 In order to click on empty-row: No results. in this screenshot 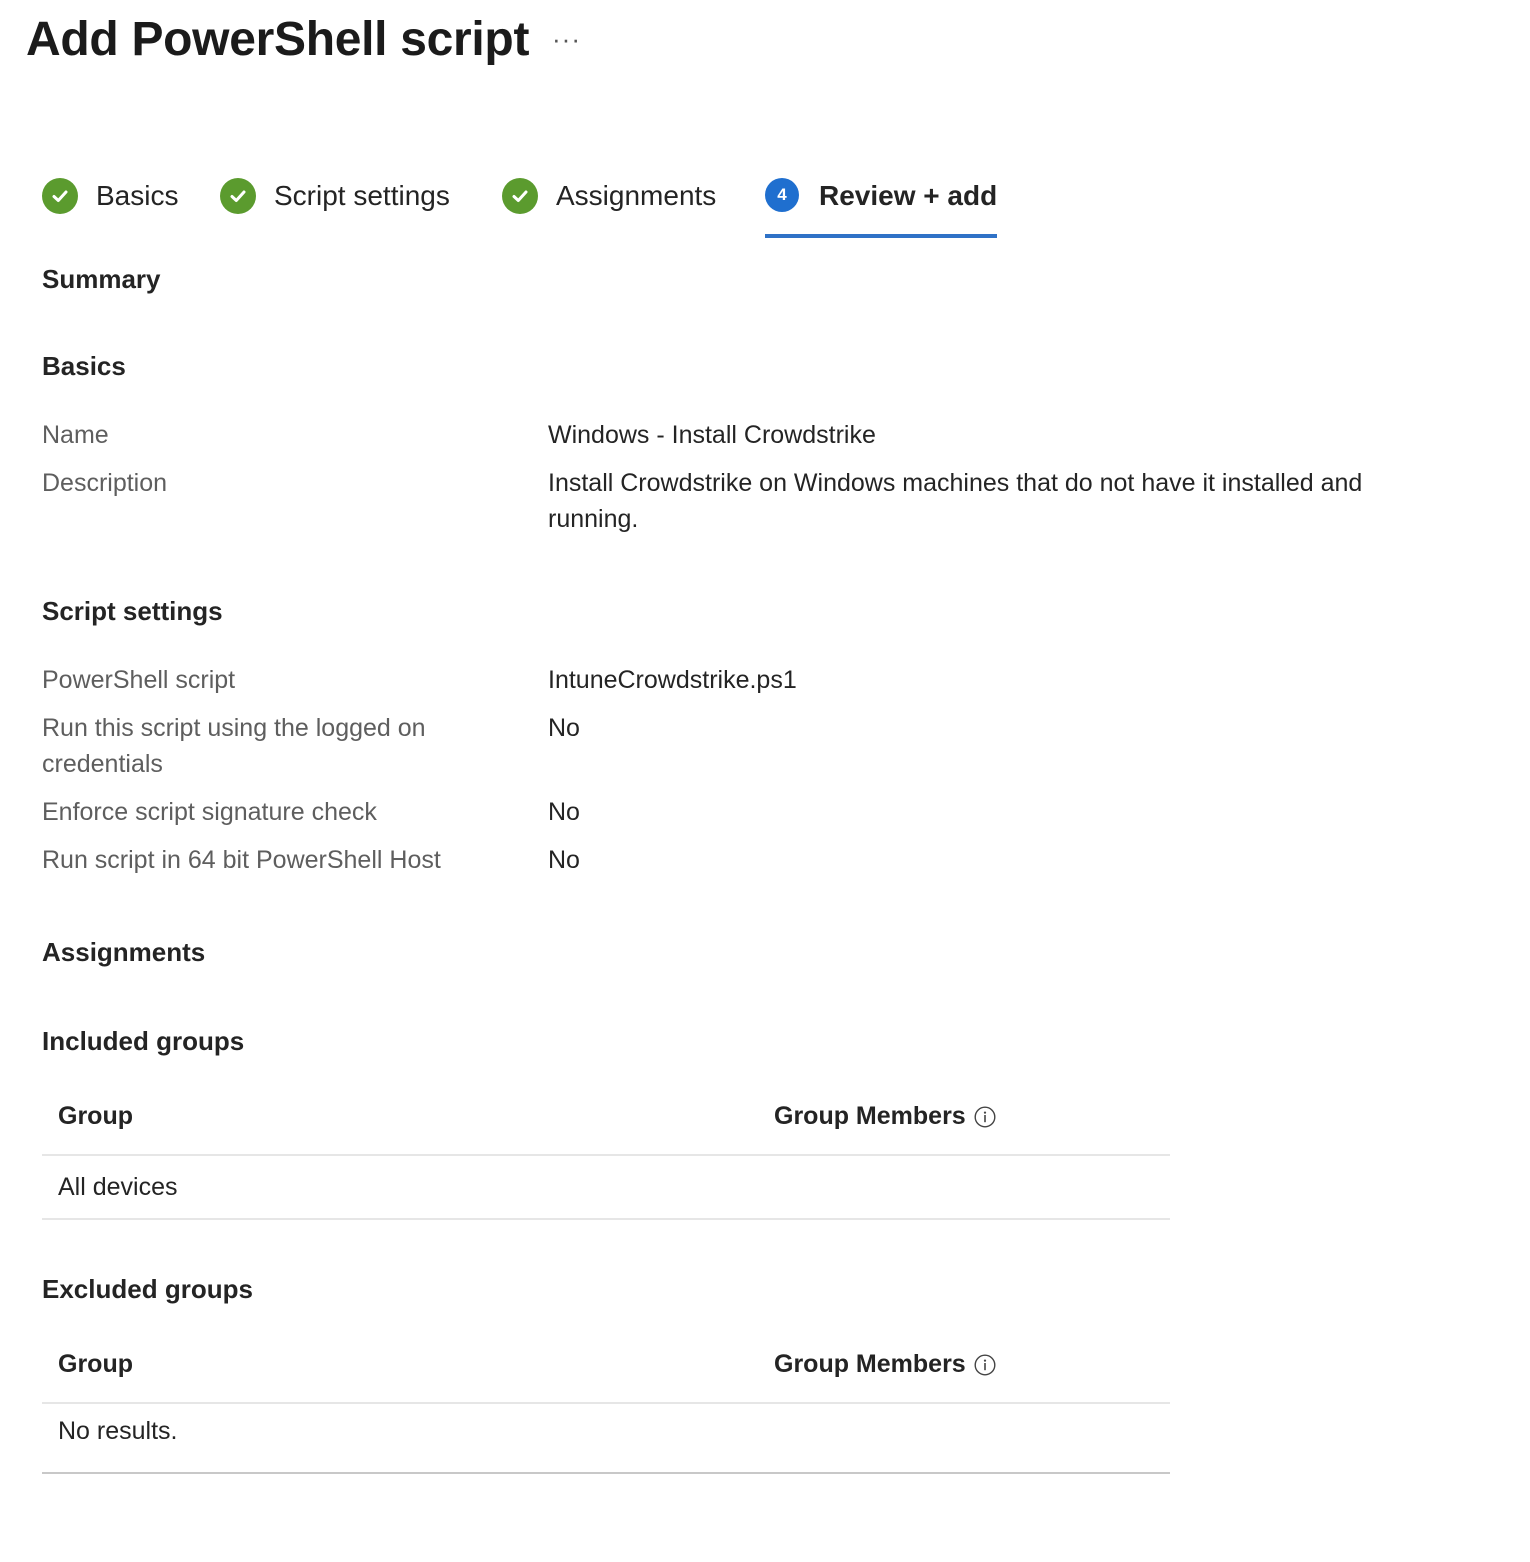, I will do `click(606, 1439)`.